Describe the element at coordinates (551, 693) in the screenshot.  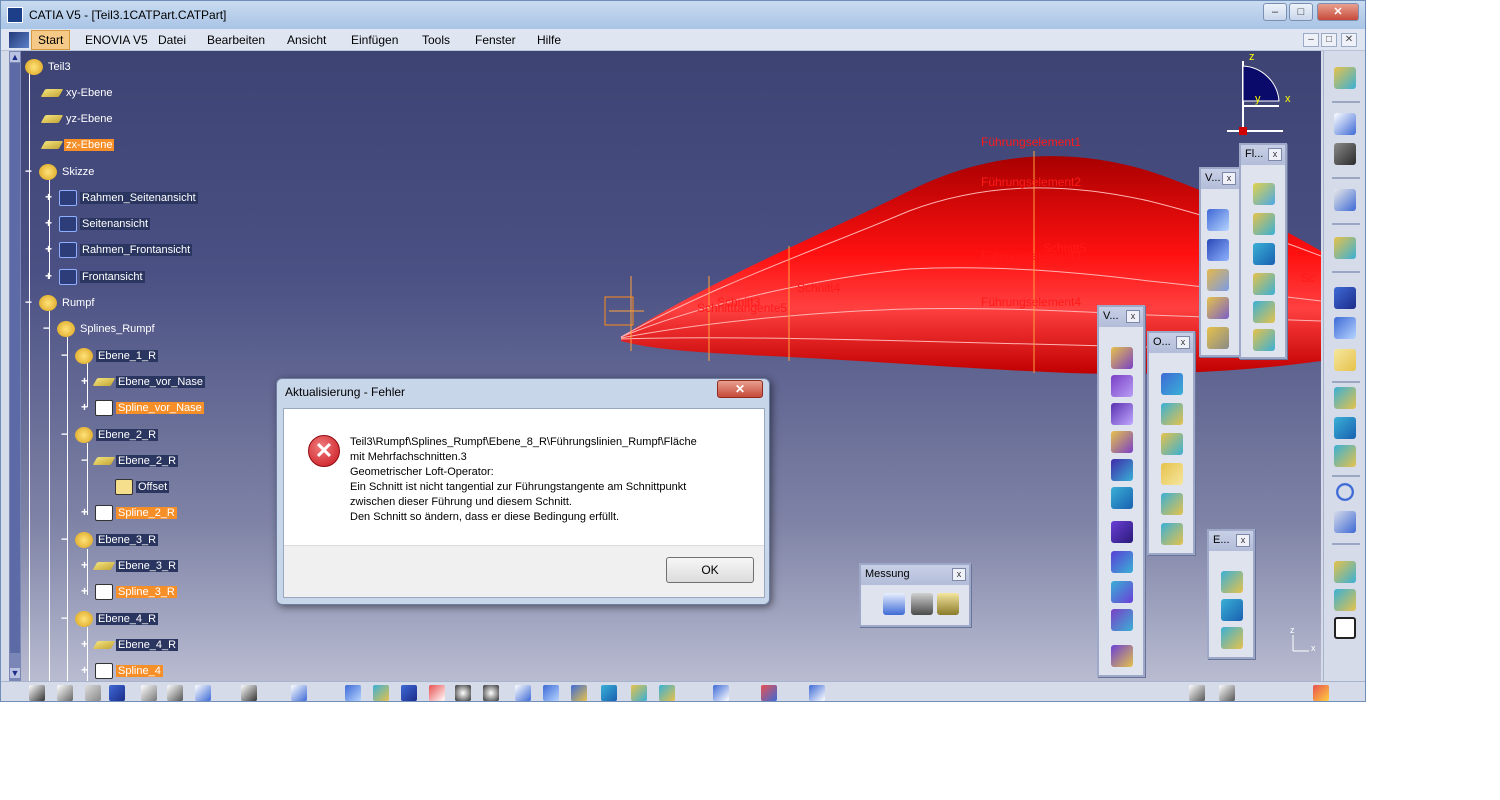
I see `quick-view-icon` at that location.